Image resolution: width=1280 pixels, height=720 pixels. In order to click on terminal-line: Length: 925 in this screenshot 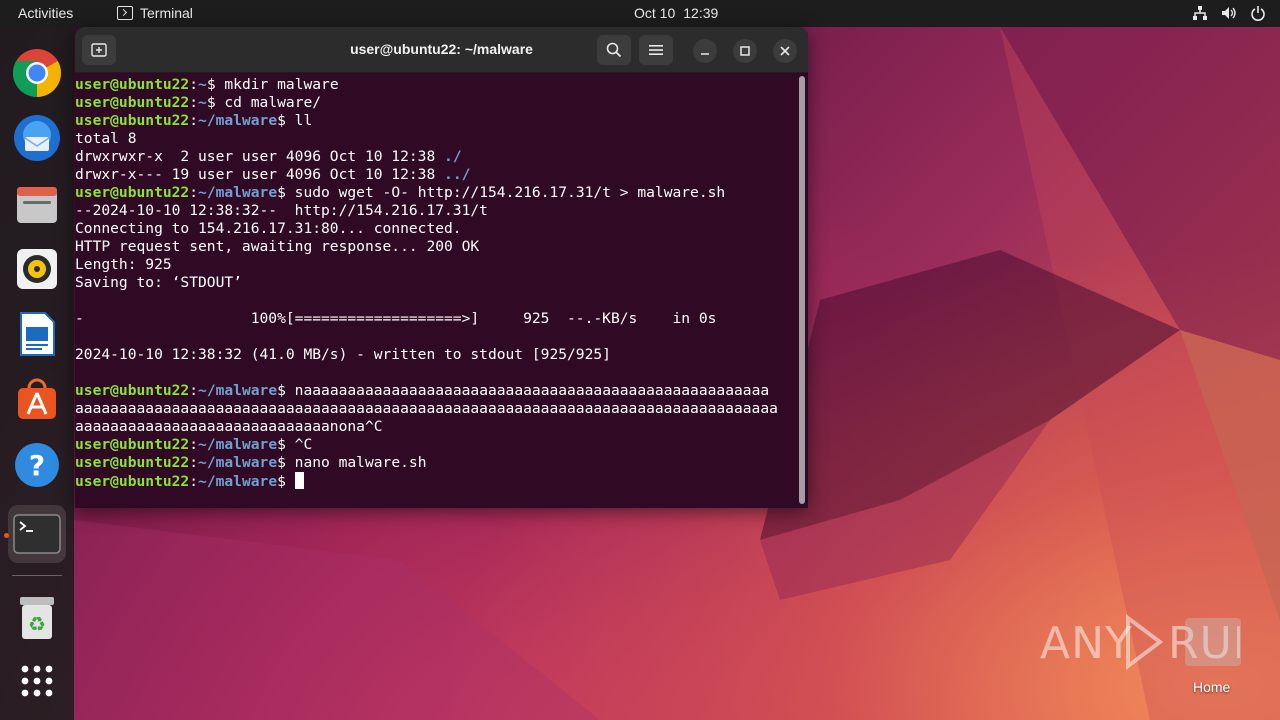, I will do `click(123, 264)`.